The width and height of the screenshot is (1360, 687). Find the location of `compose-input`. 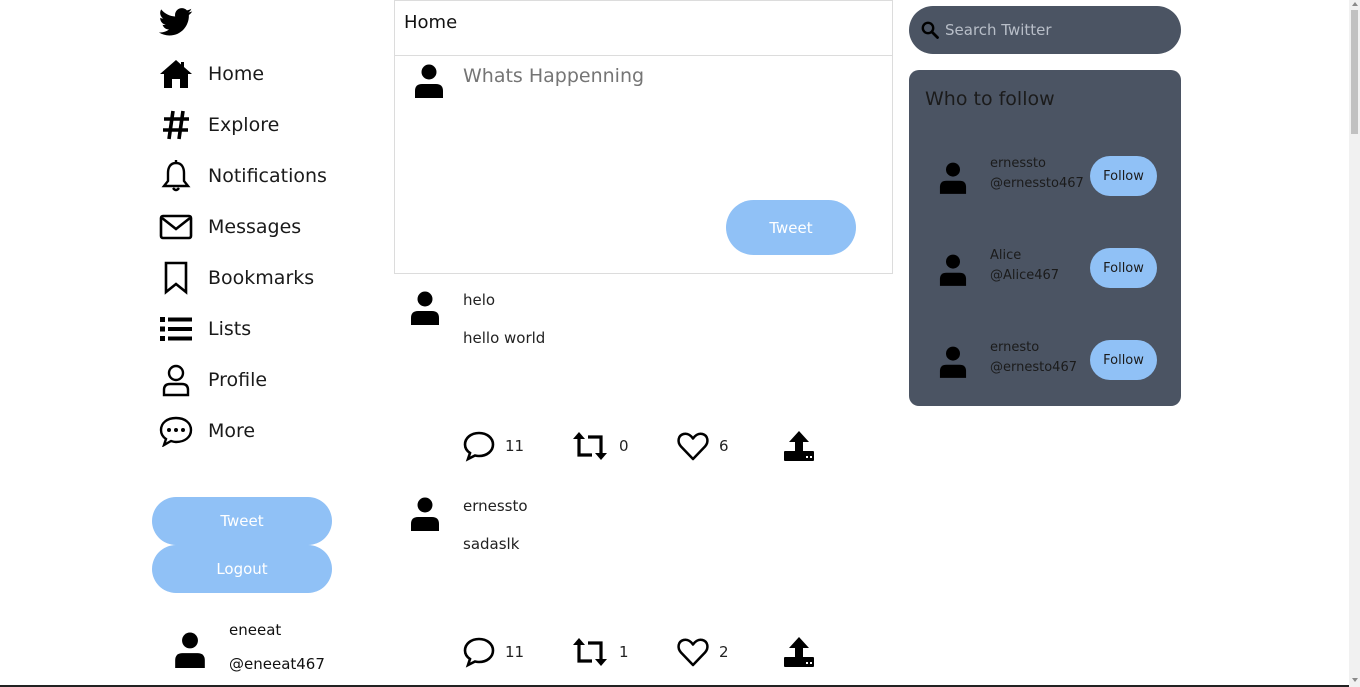

compose-input is located at coordinates (663, 76).